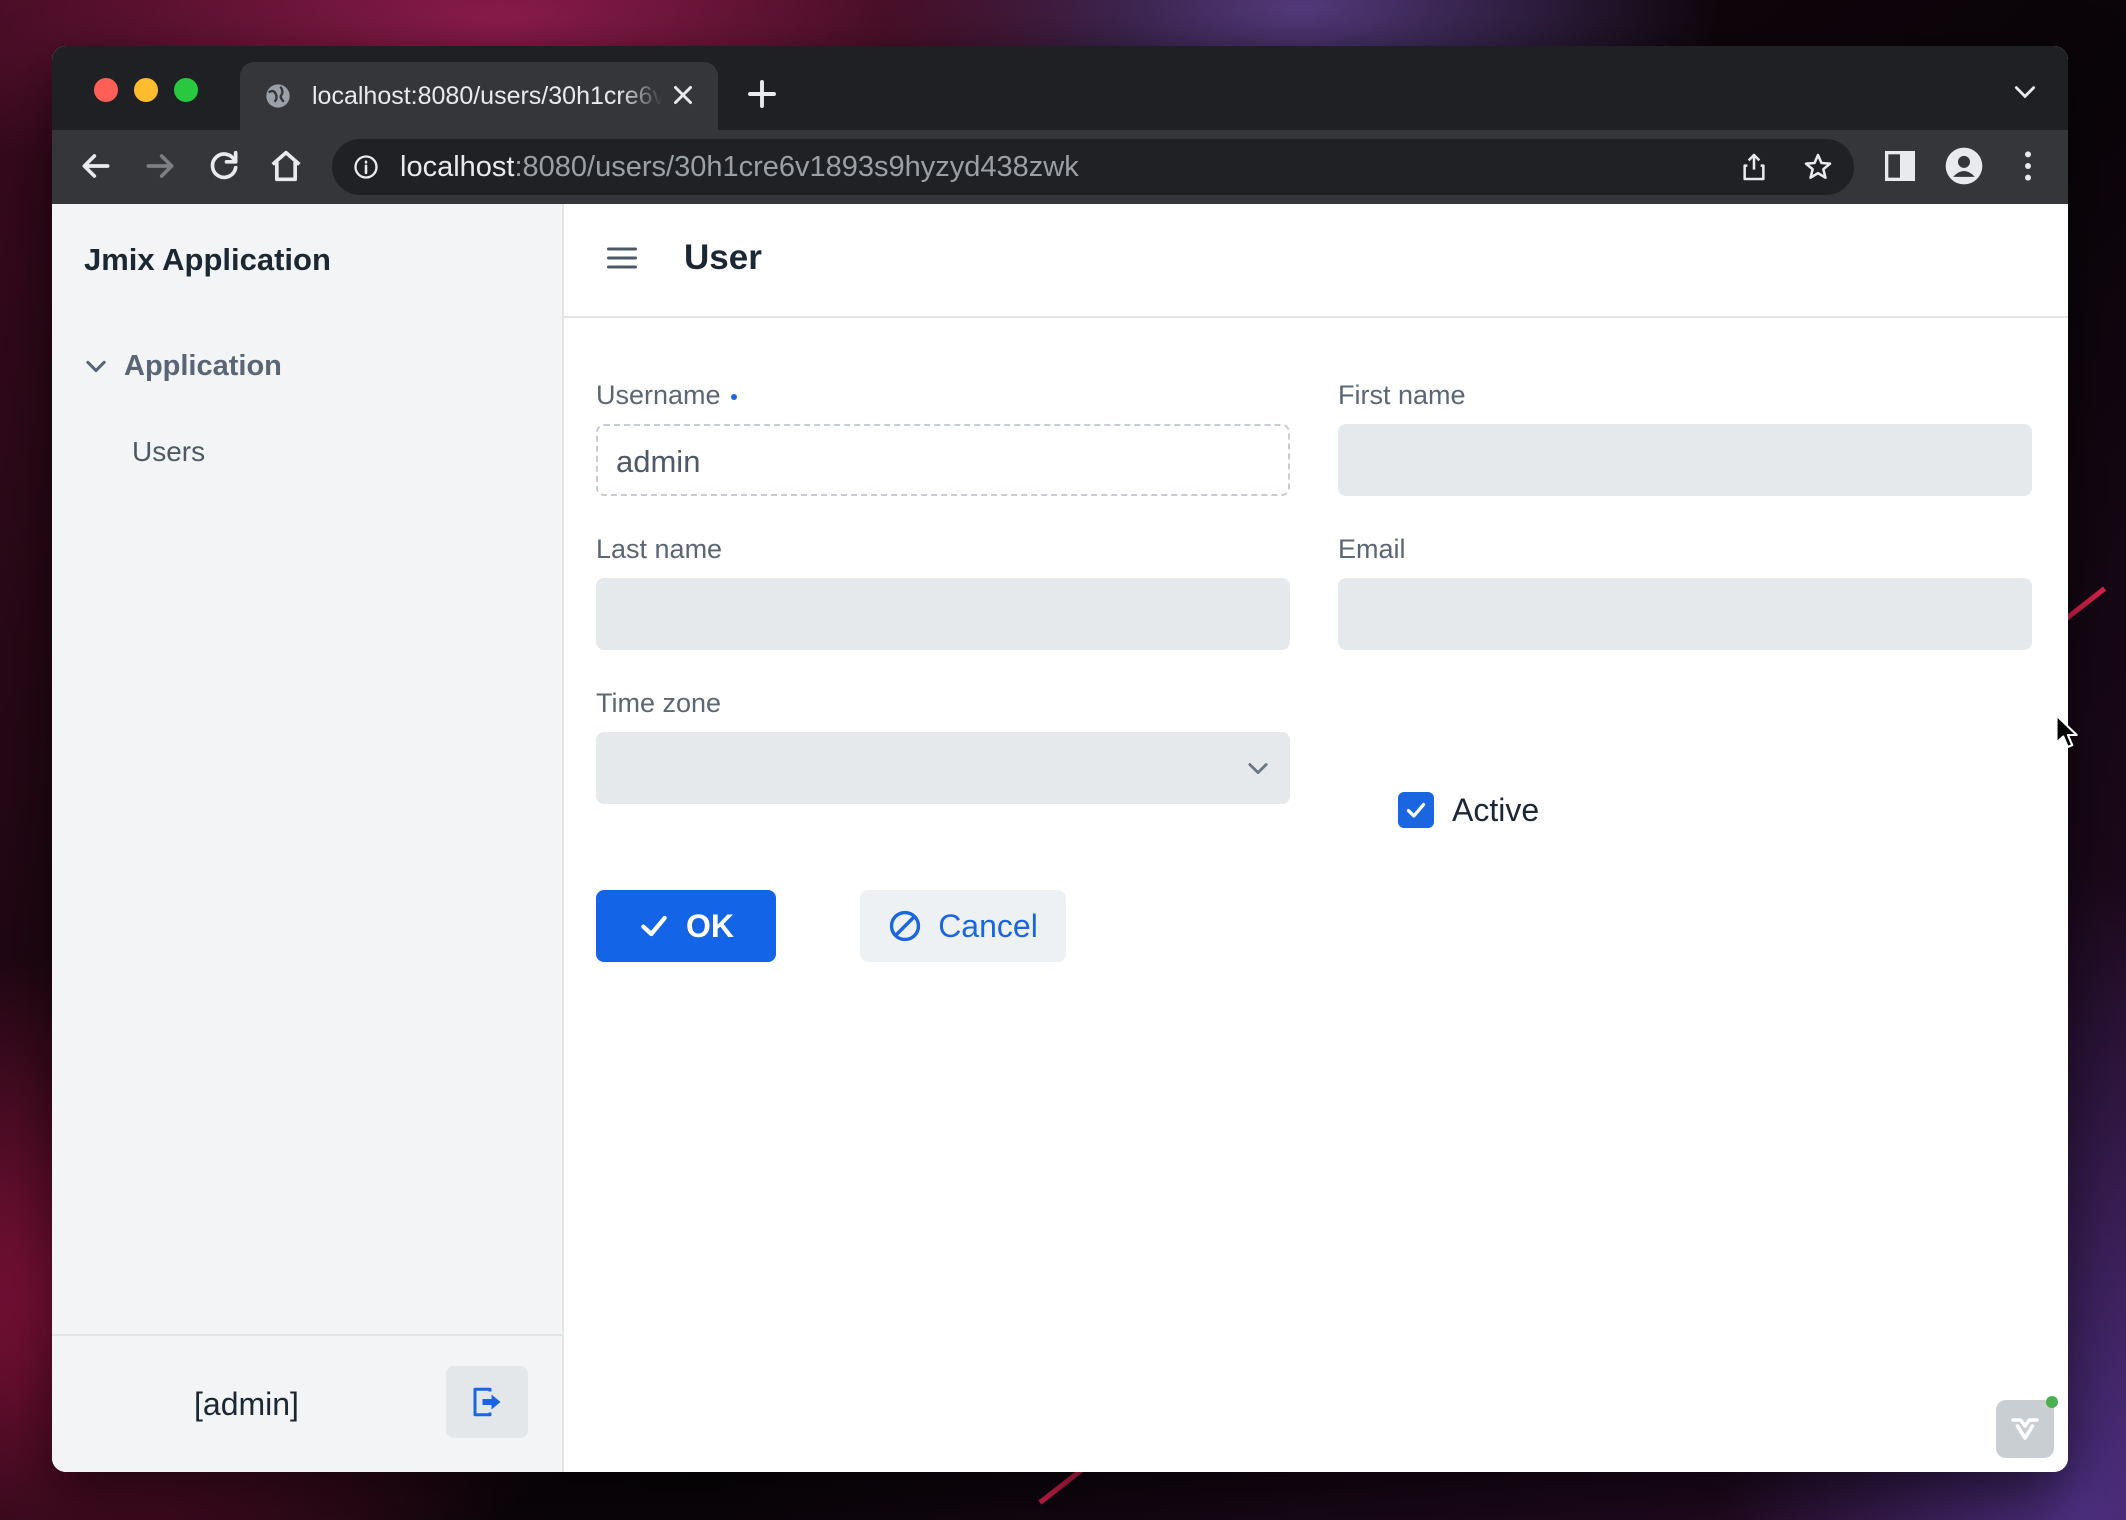  What do you see at coordinates (1818, 167) in the screenshot?
I see `star-icon` at bounding box center [1818, 167].